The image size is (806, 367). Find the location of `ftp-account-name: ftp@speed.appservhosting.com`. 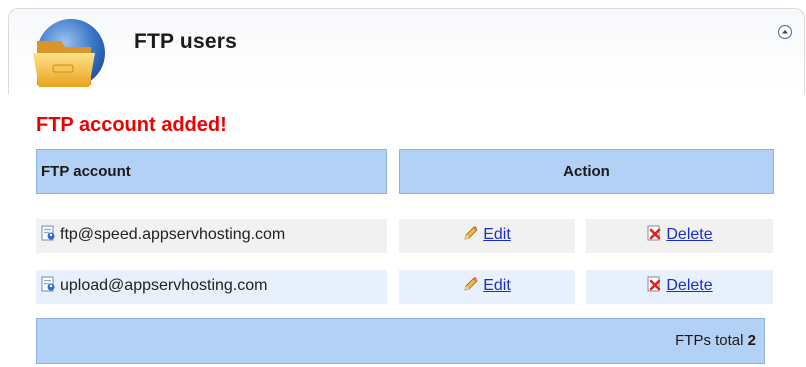

ftp-account-name: ftp@speed.appservhosting.com is located at coordinates (173, 234).